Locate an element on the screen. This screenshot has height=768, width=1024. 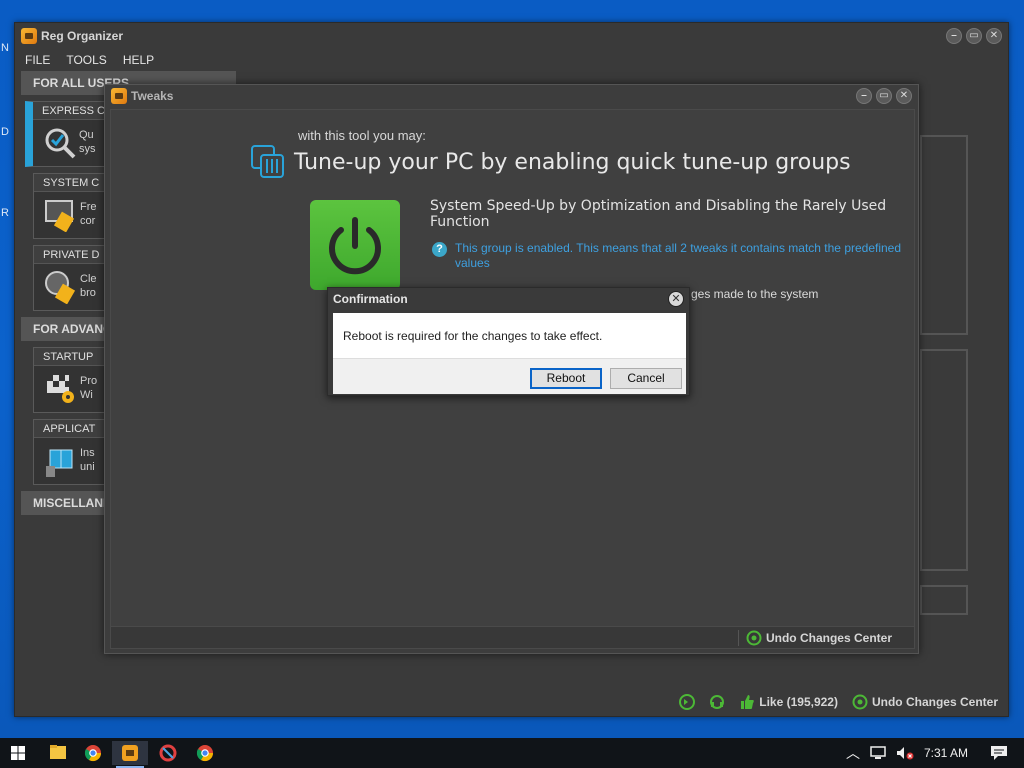
desktop-icon-label: D is located at coordinates (5, 132).